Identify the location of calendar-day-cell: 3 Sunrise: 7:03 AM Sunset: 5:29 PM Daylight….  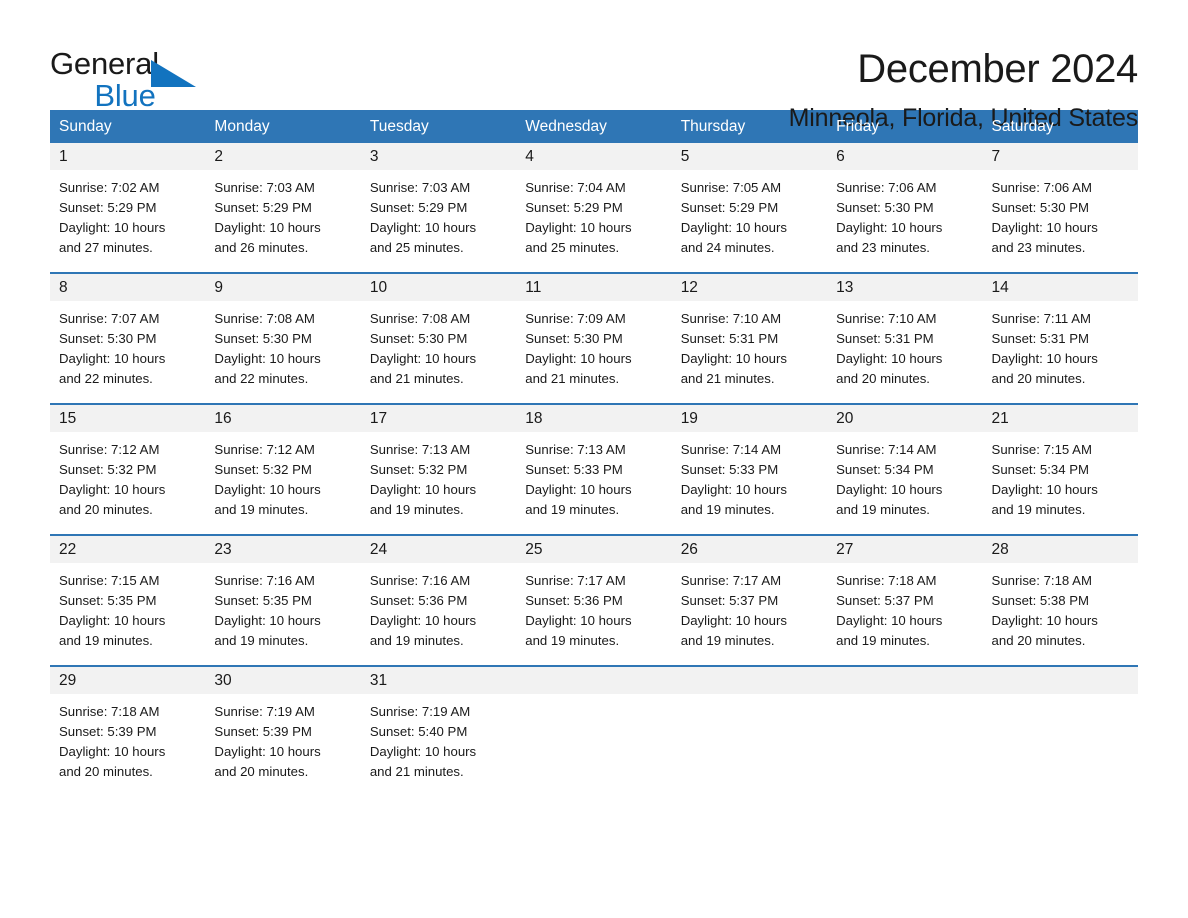
(438, 207).